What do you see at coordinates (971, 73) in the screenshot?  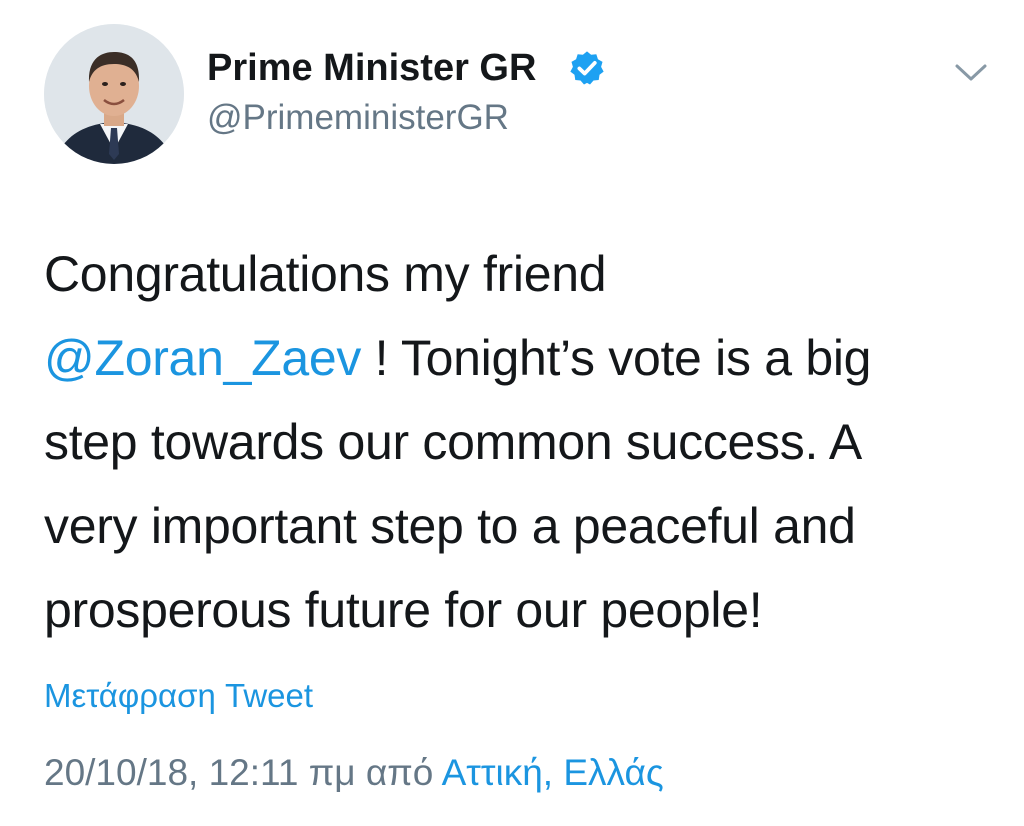 I see `chevron-down-icon` at bounding box center [971, 73].